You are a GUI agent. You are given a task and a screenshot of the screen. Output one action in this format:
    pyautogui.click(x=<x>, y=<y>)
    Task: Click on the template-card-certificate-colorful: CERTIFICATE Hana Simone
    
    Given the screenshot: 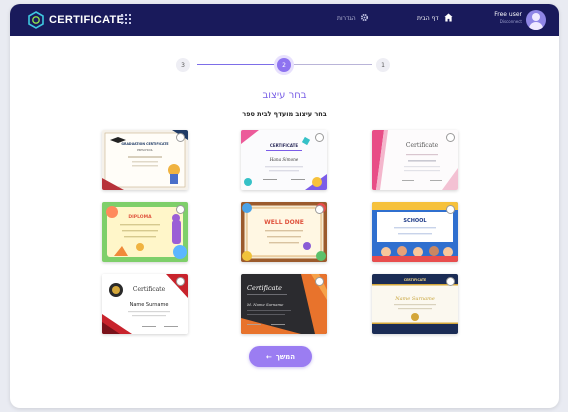 What is the action you would take?
    pyautogui.click(x=284, y=160)
    